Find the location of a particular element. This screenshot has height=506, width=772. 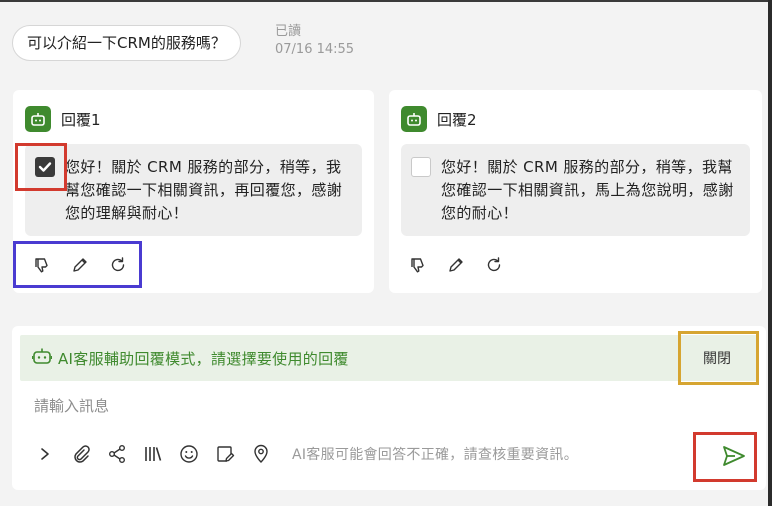

reply-card-header: 回覆2 is located at coordinates (439, 119).